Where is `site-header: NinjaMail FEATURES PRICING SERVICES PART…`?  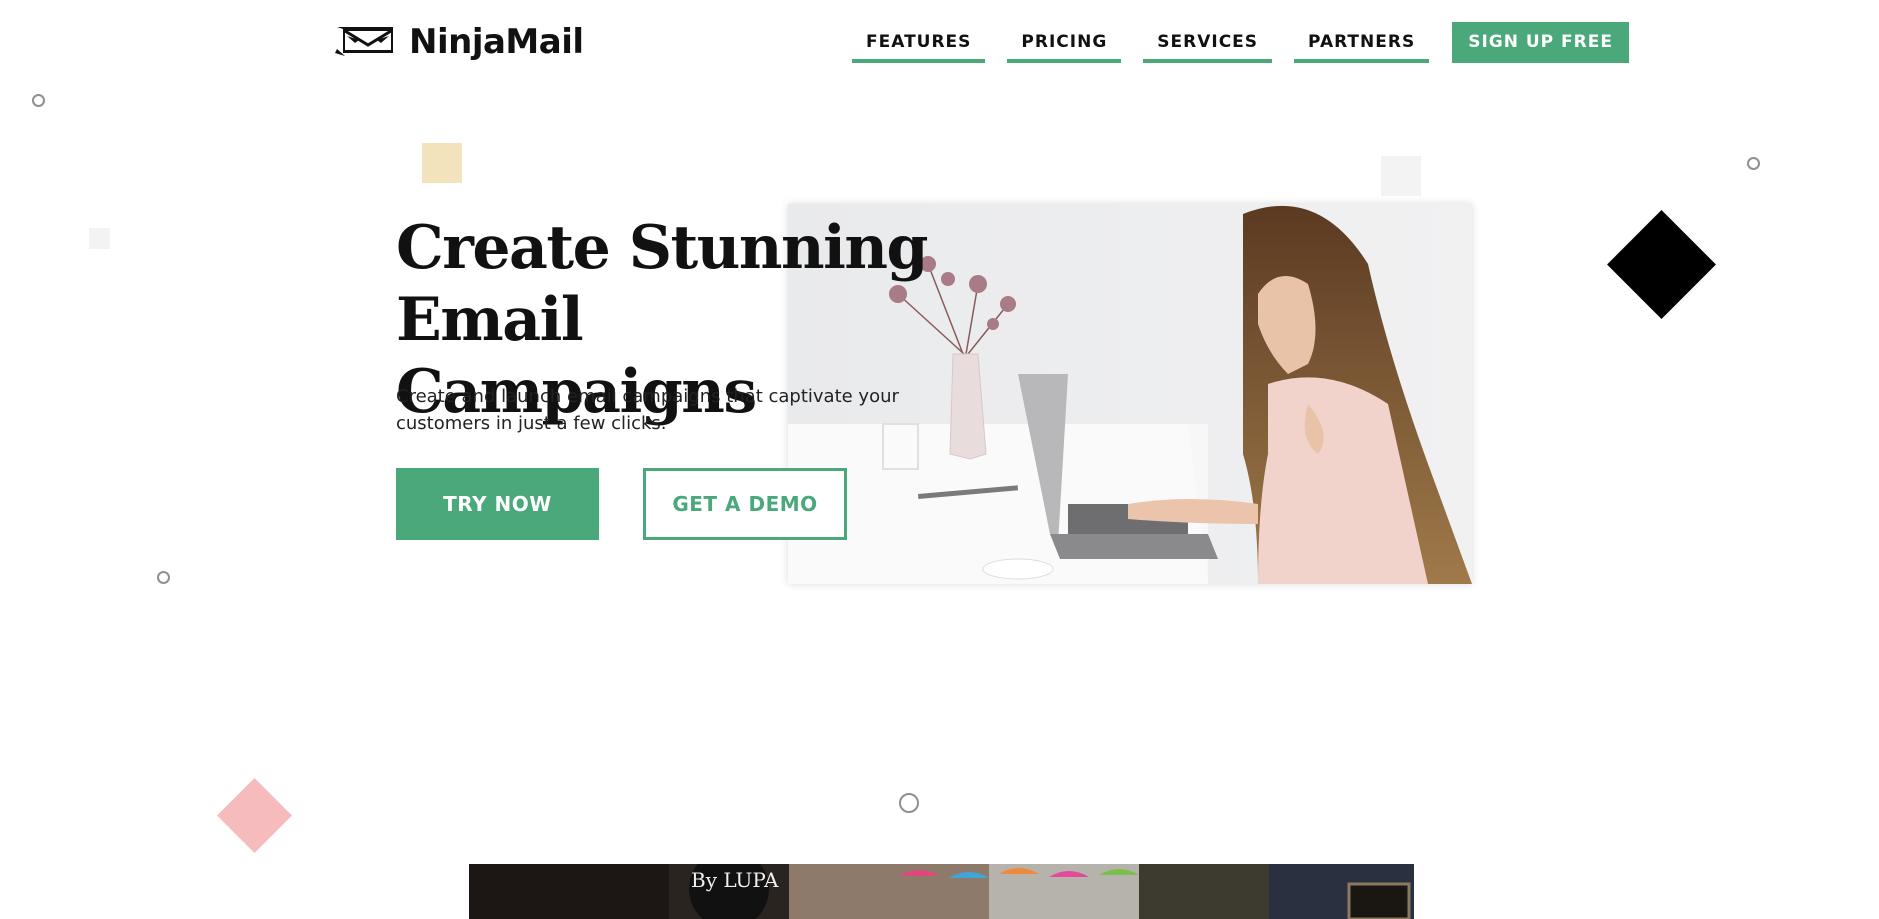
site-header: NinjaMail FEATURES PRICING SERVICES PART… is located at coordinates (939, 45).